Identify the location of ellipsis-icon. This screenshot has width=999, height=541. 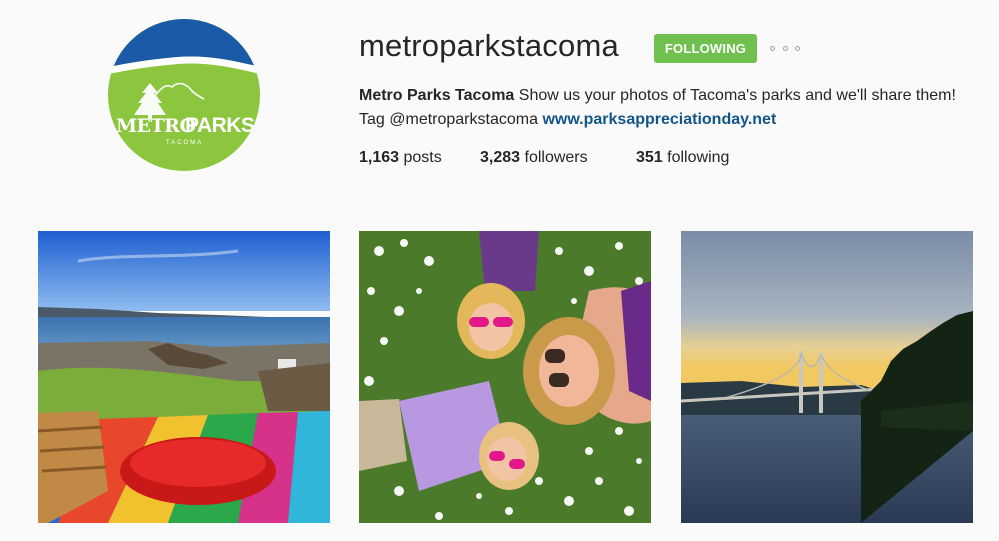
(785, 48).